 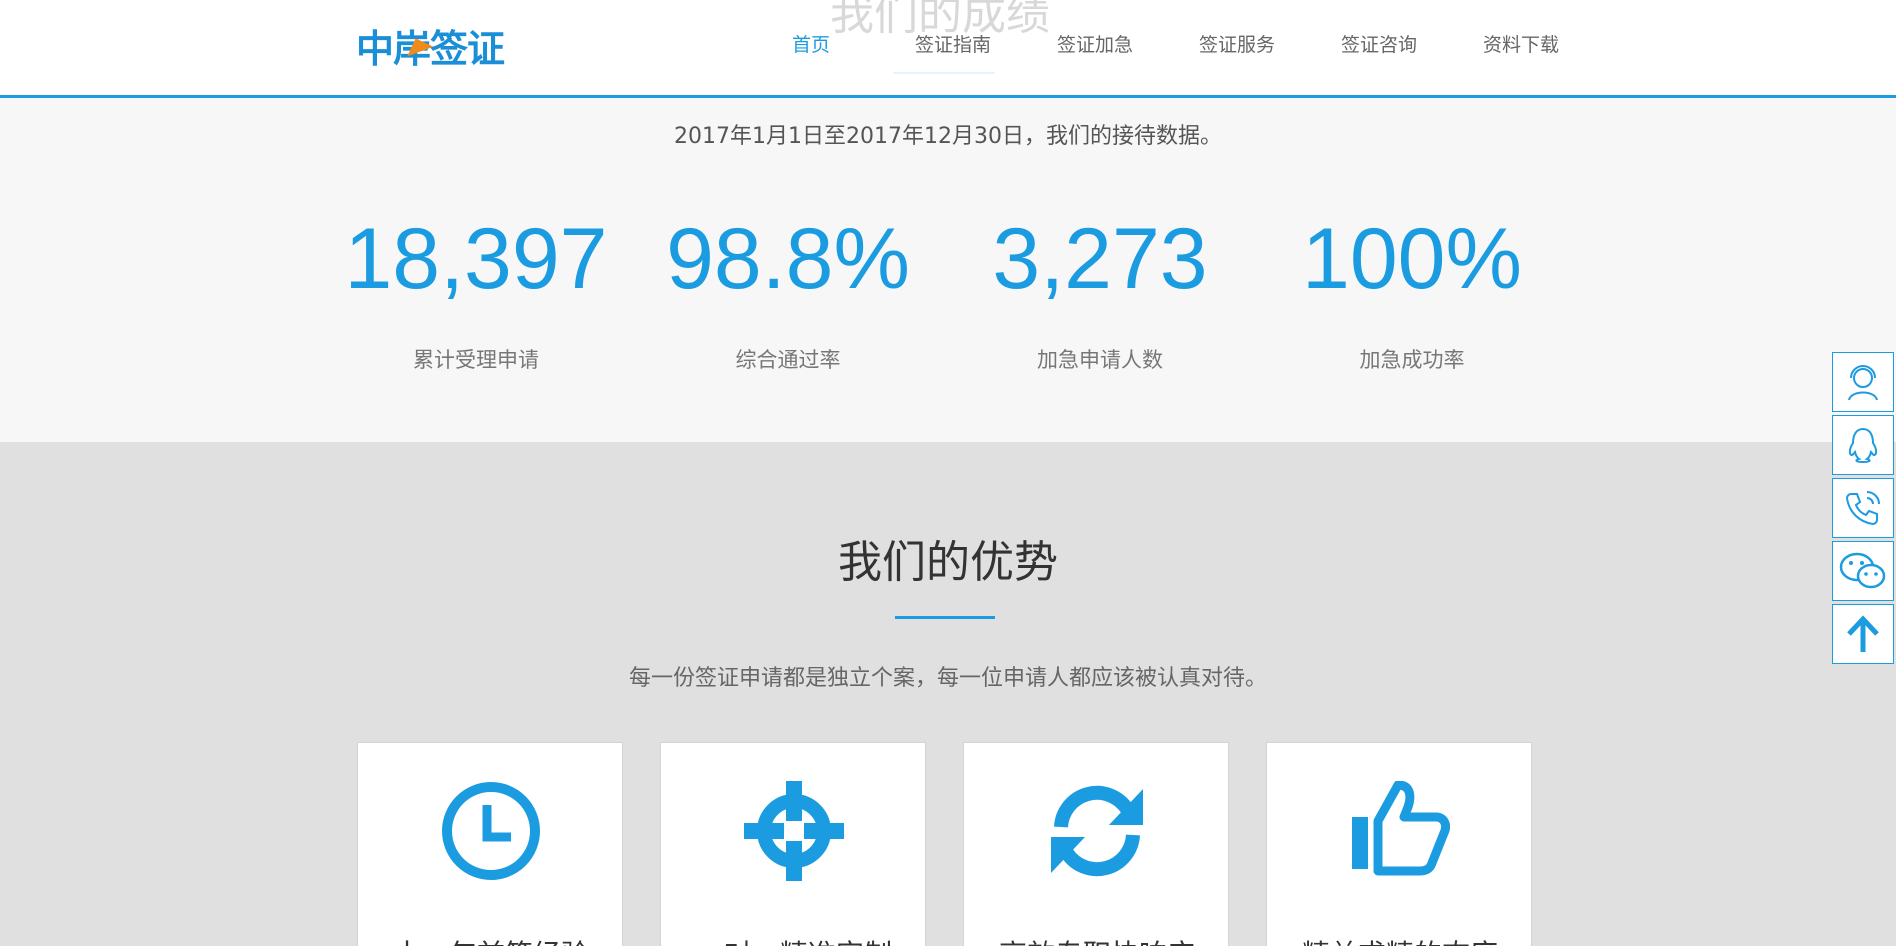 I want to click on stat-total-applications: 18,397 累计受理申请, so click(x=476, y=295).